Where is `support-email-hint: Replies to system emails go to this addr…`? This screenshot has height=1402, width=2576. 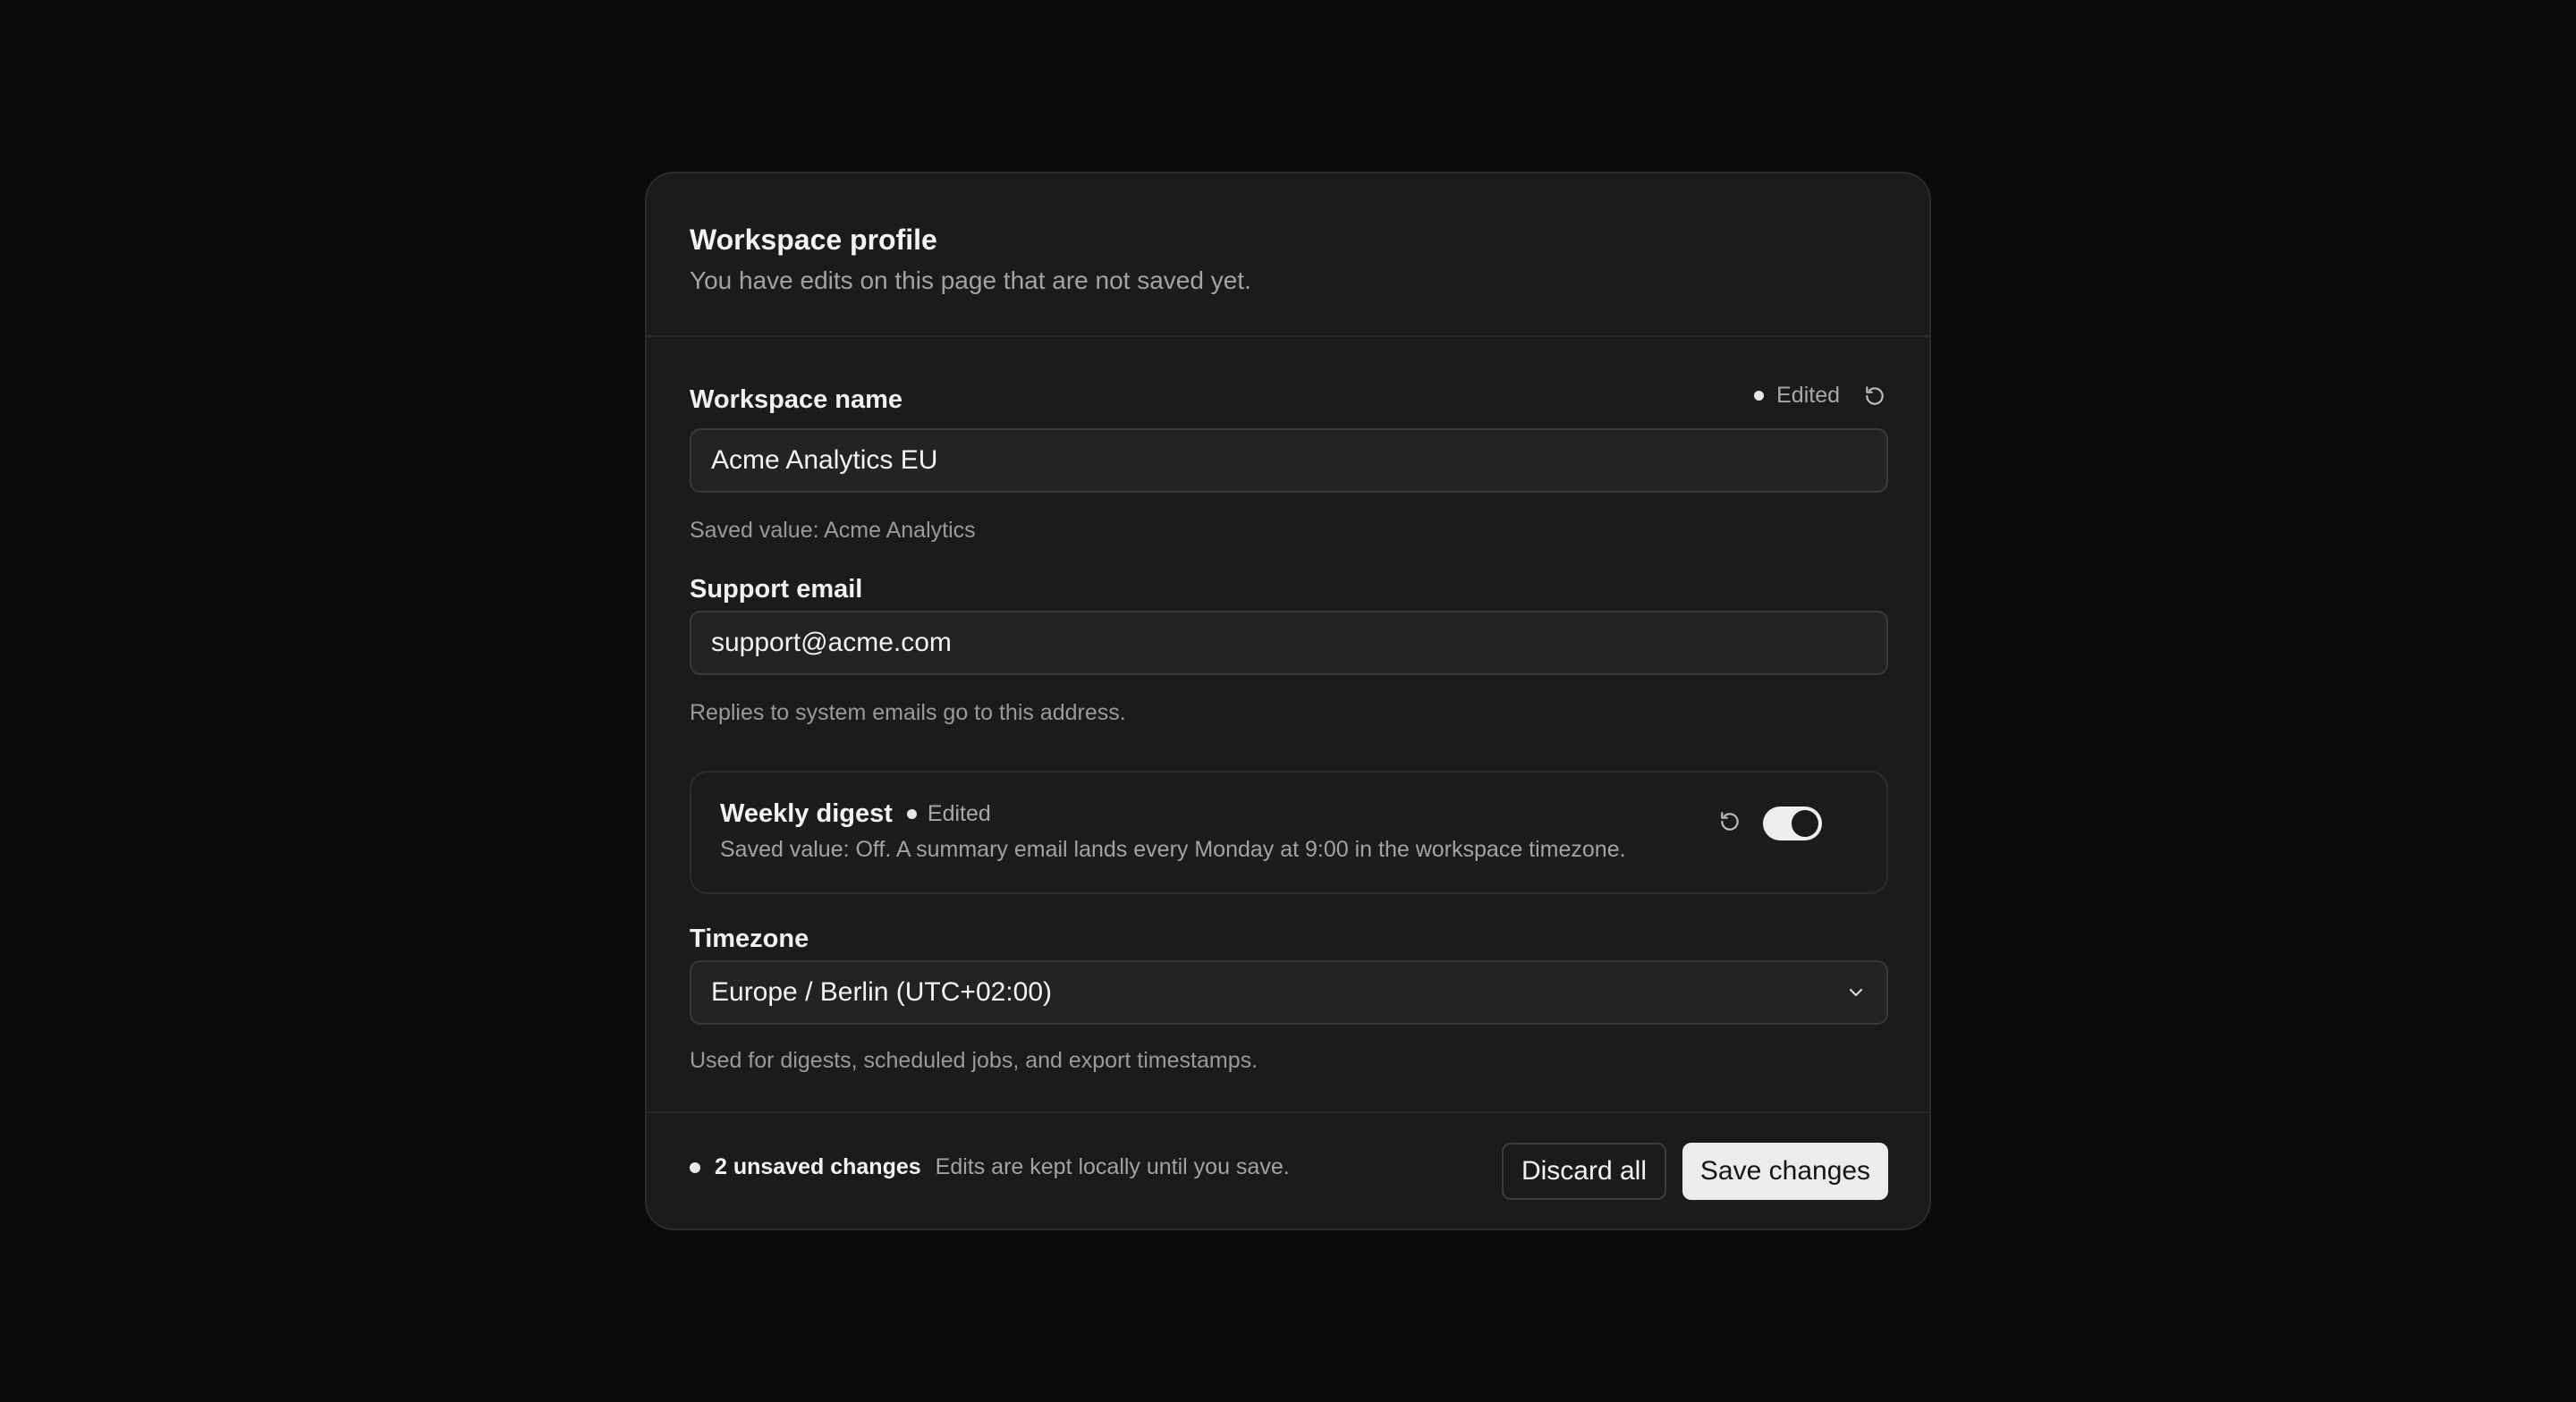 support-email-hint: Replies to system emails go to this addr… is located at coordinates (908, 712).